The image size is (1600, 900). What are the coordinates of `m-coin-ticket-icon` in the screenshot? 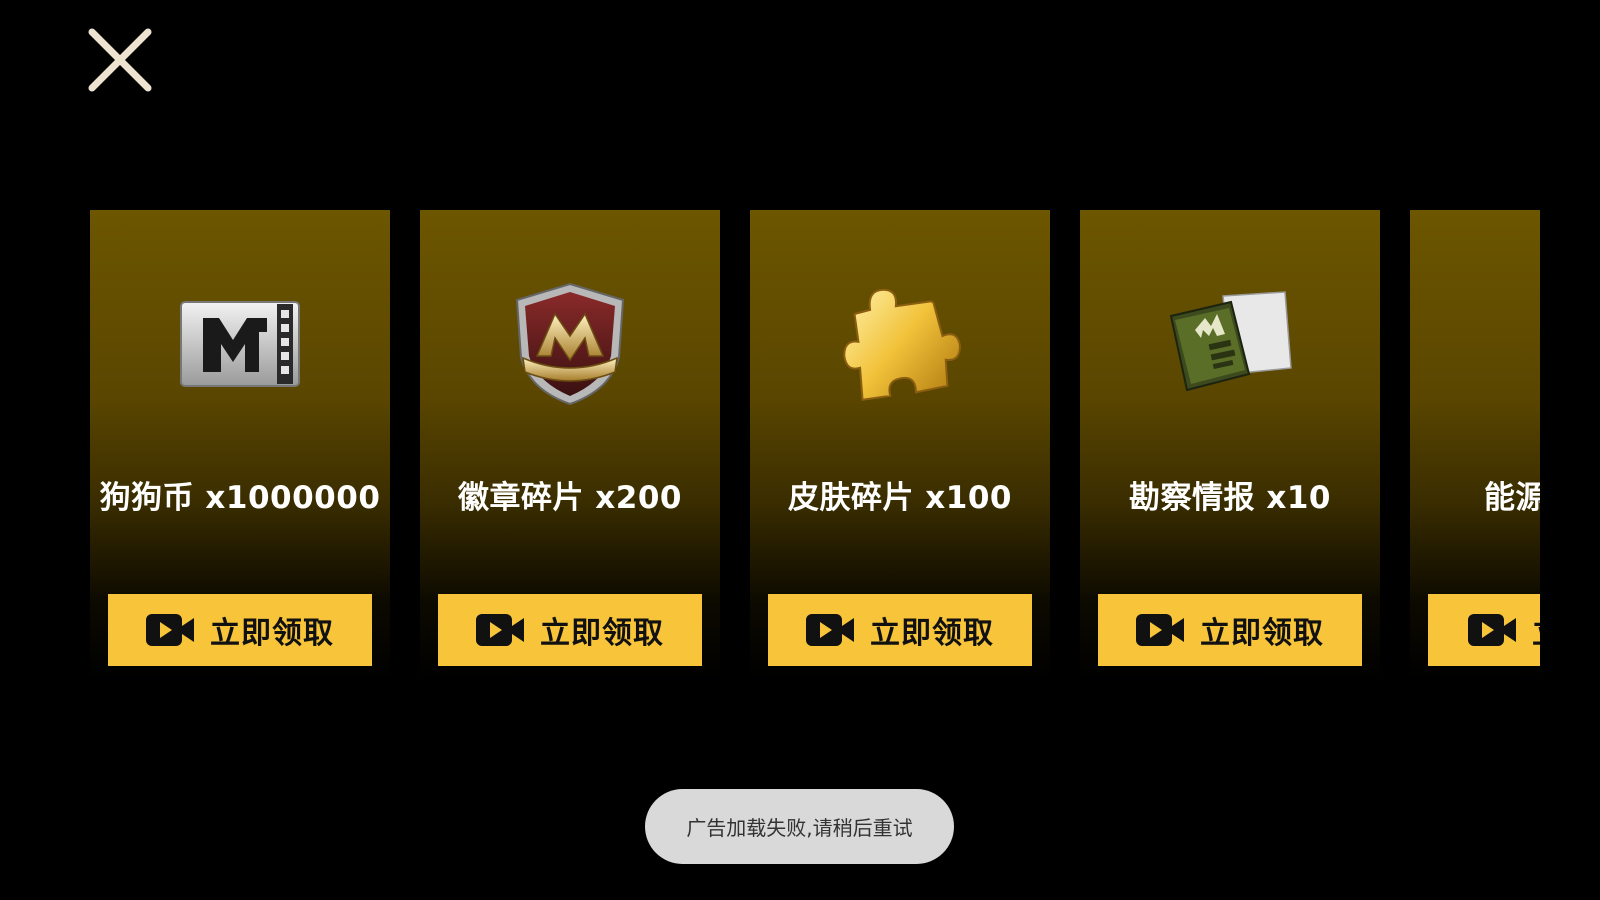 It's located at (240, 343).